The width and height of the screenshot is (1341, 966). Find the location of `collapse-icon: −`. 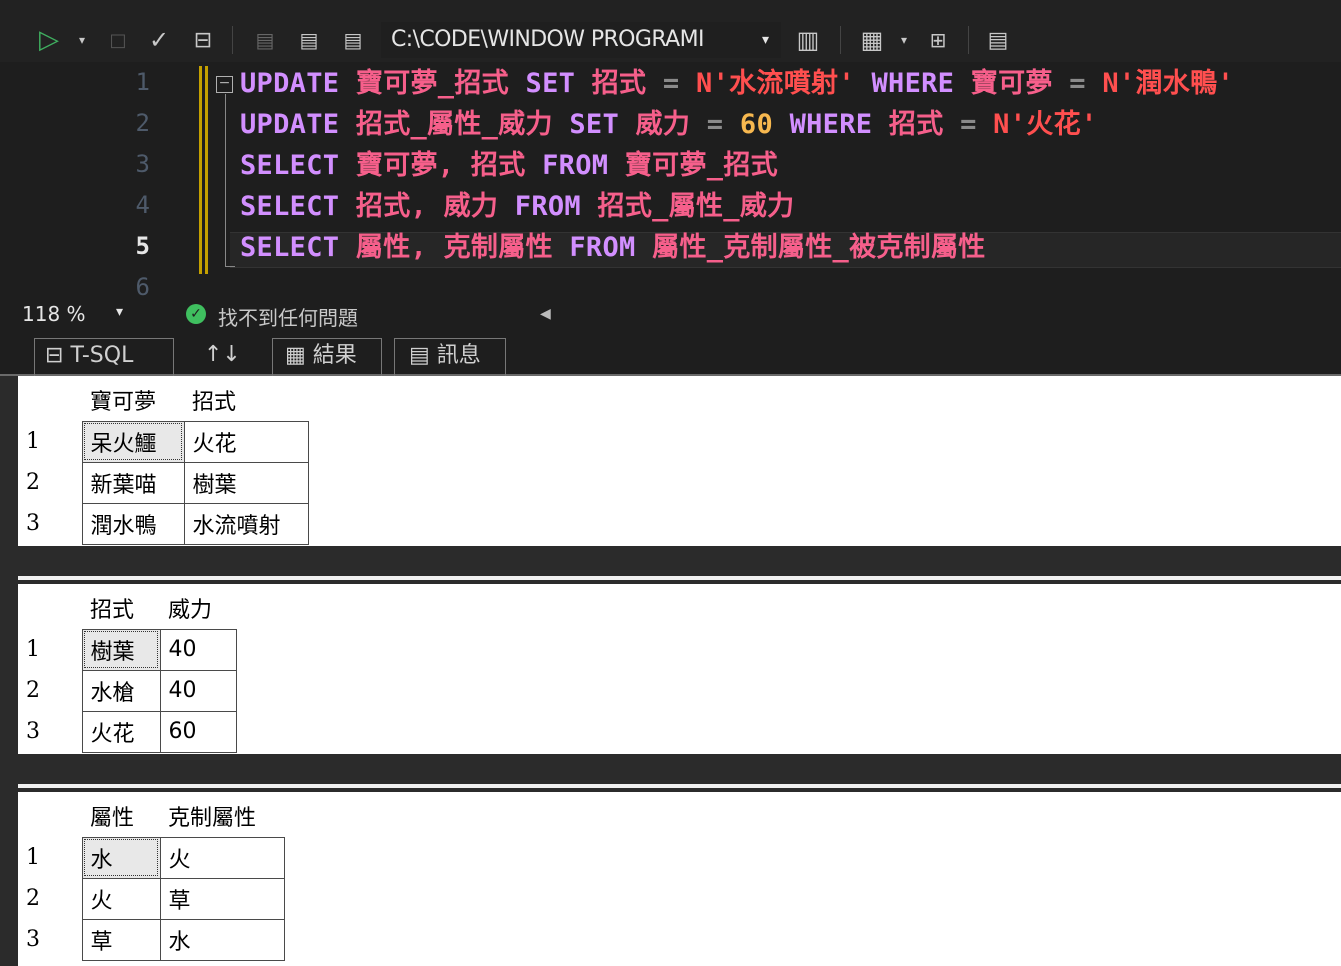

collapse-icon: − is located at coordinates (224, 84).